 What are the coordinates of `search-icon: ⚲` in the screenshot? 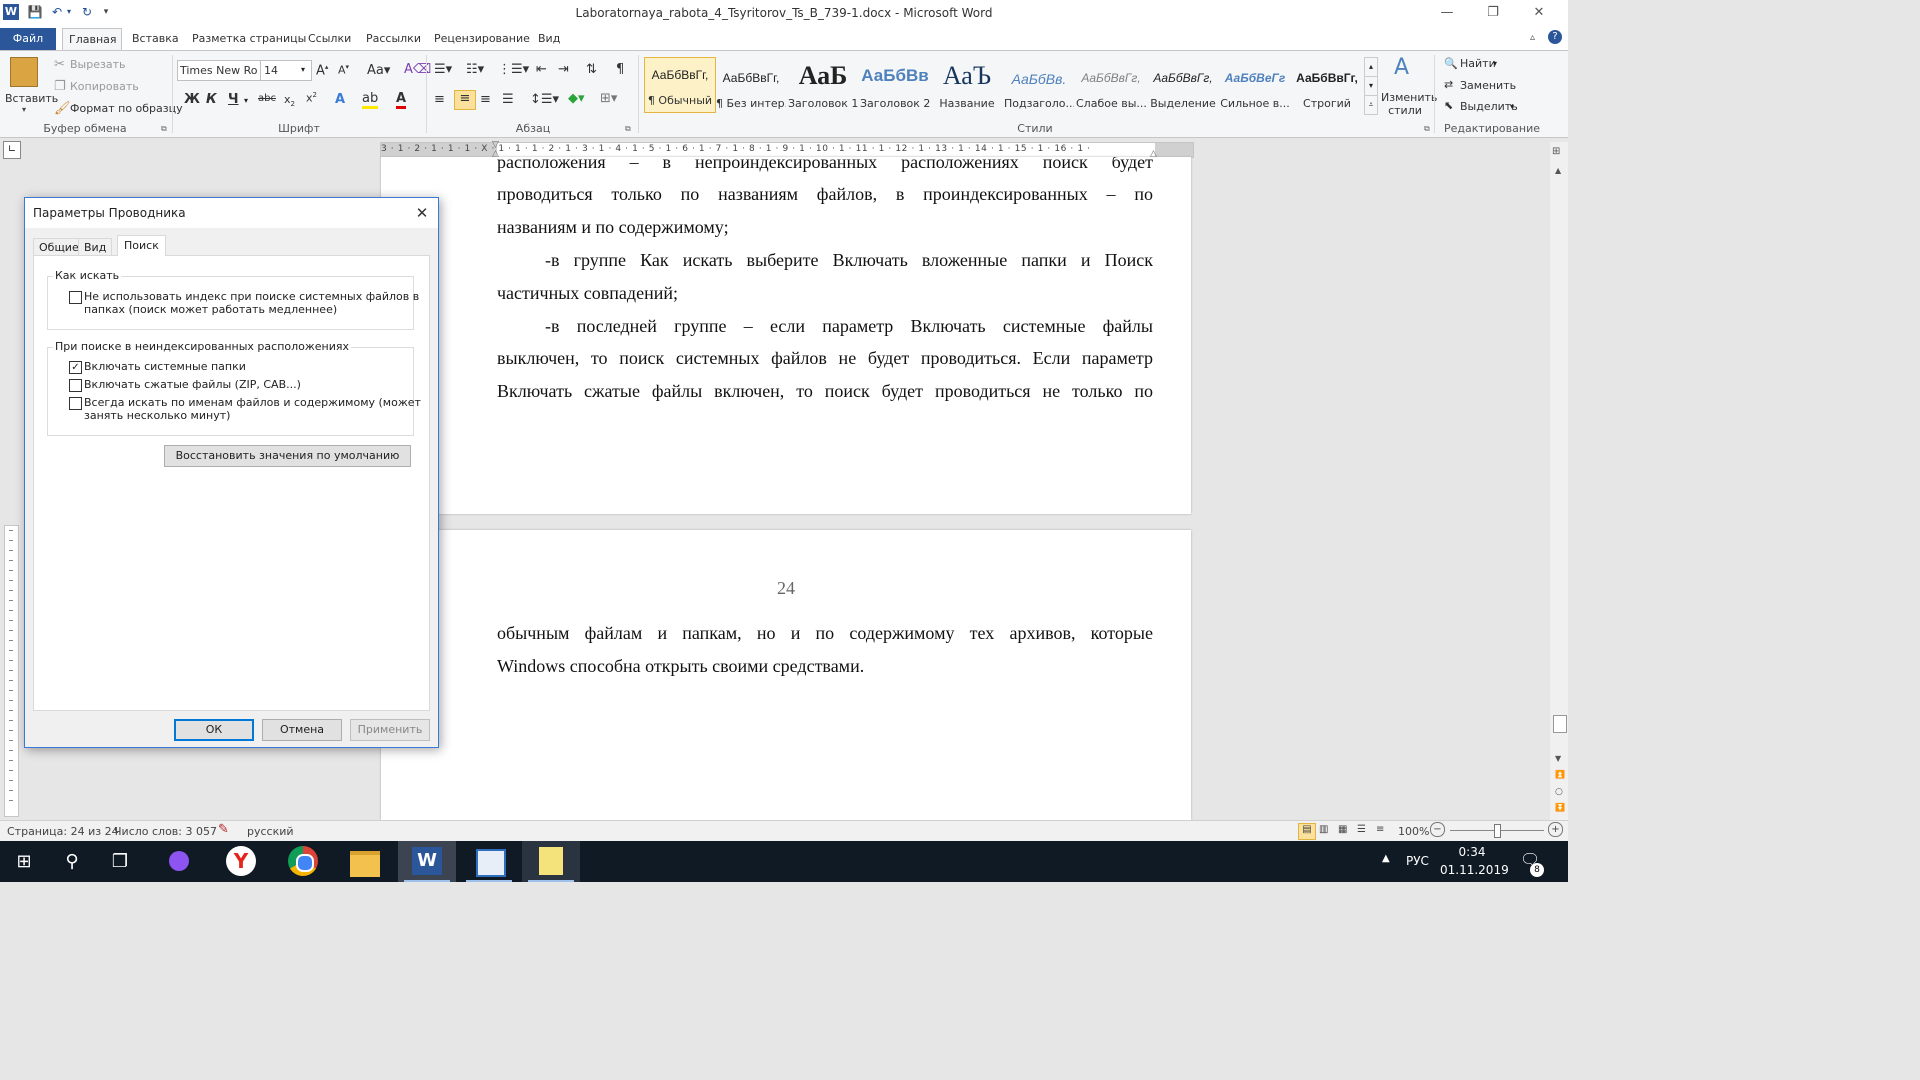 It's located at (72, 861).